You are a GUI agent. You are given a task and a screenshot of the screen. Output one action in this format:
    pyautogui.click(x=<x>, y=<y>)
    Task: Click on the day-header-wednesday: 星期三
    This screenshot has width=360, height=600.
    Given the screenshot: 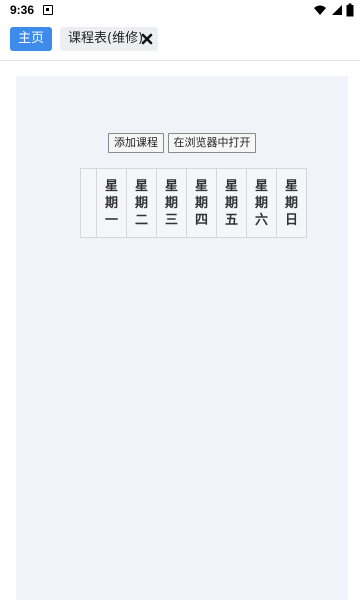 What is the action you would take?
    pyautogui.click(x=171, y=203)
    